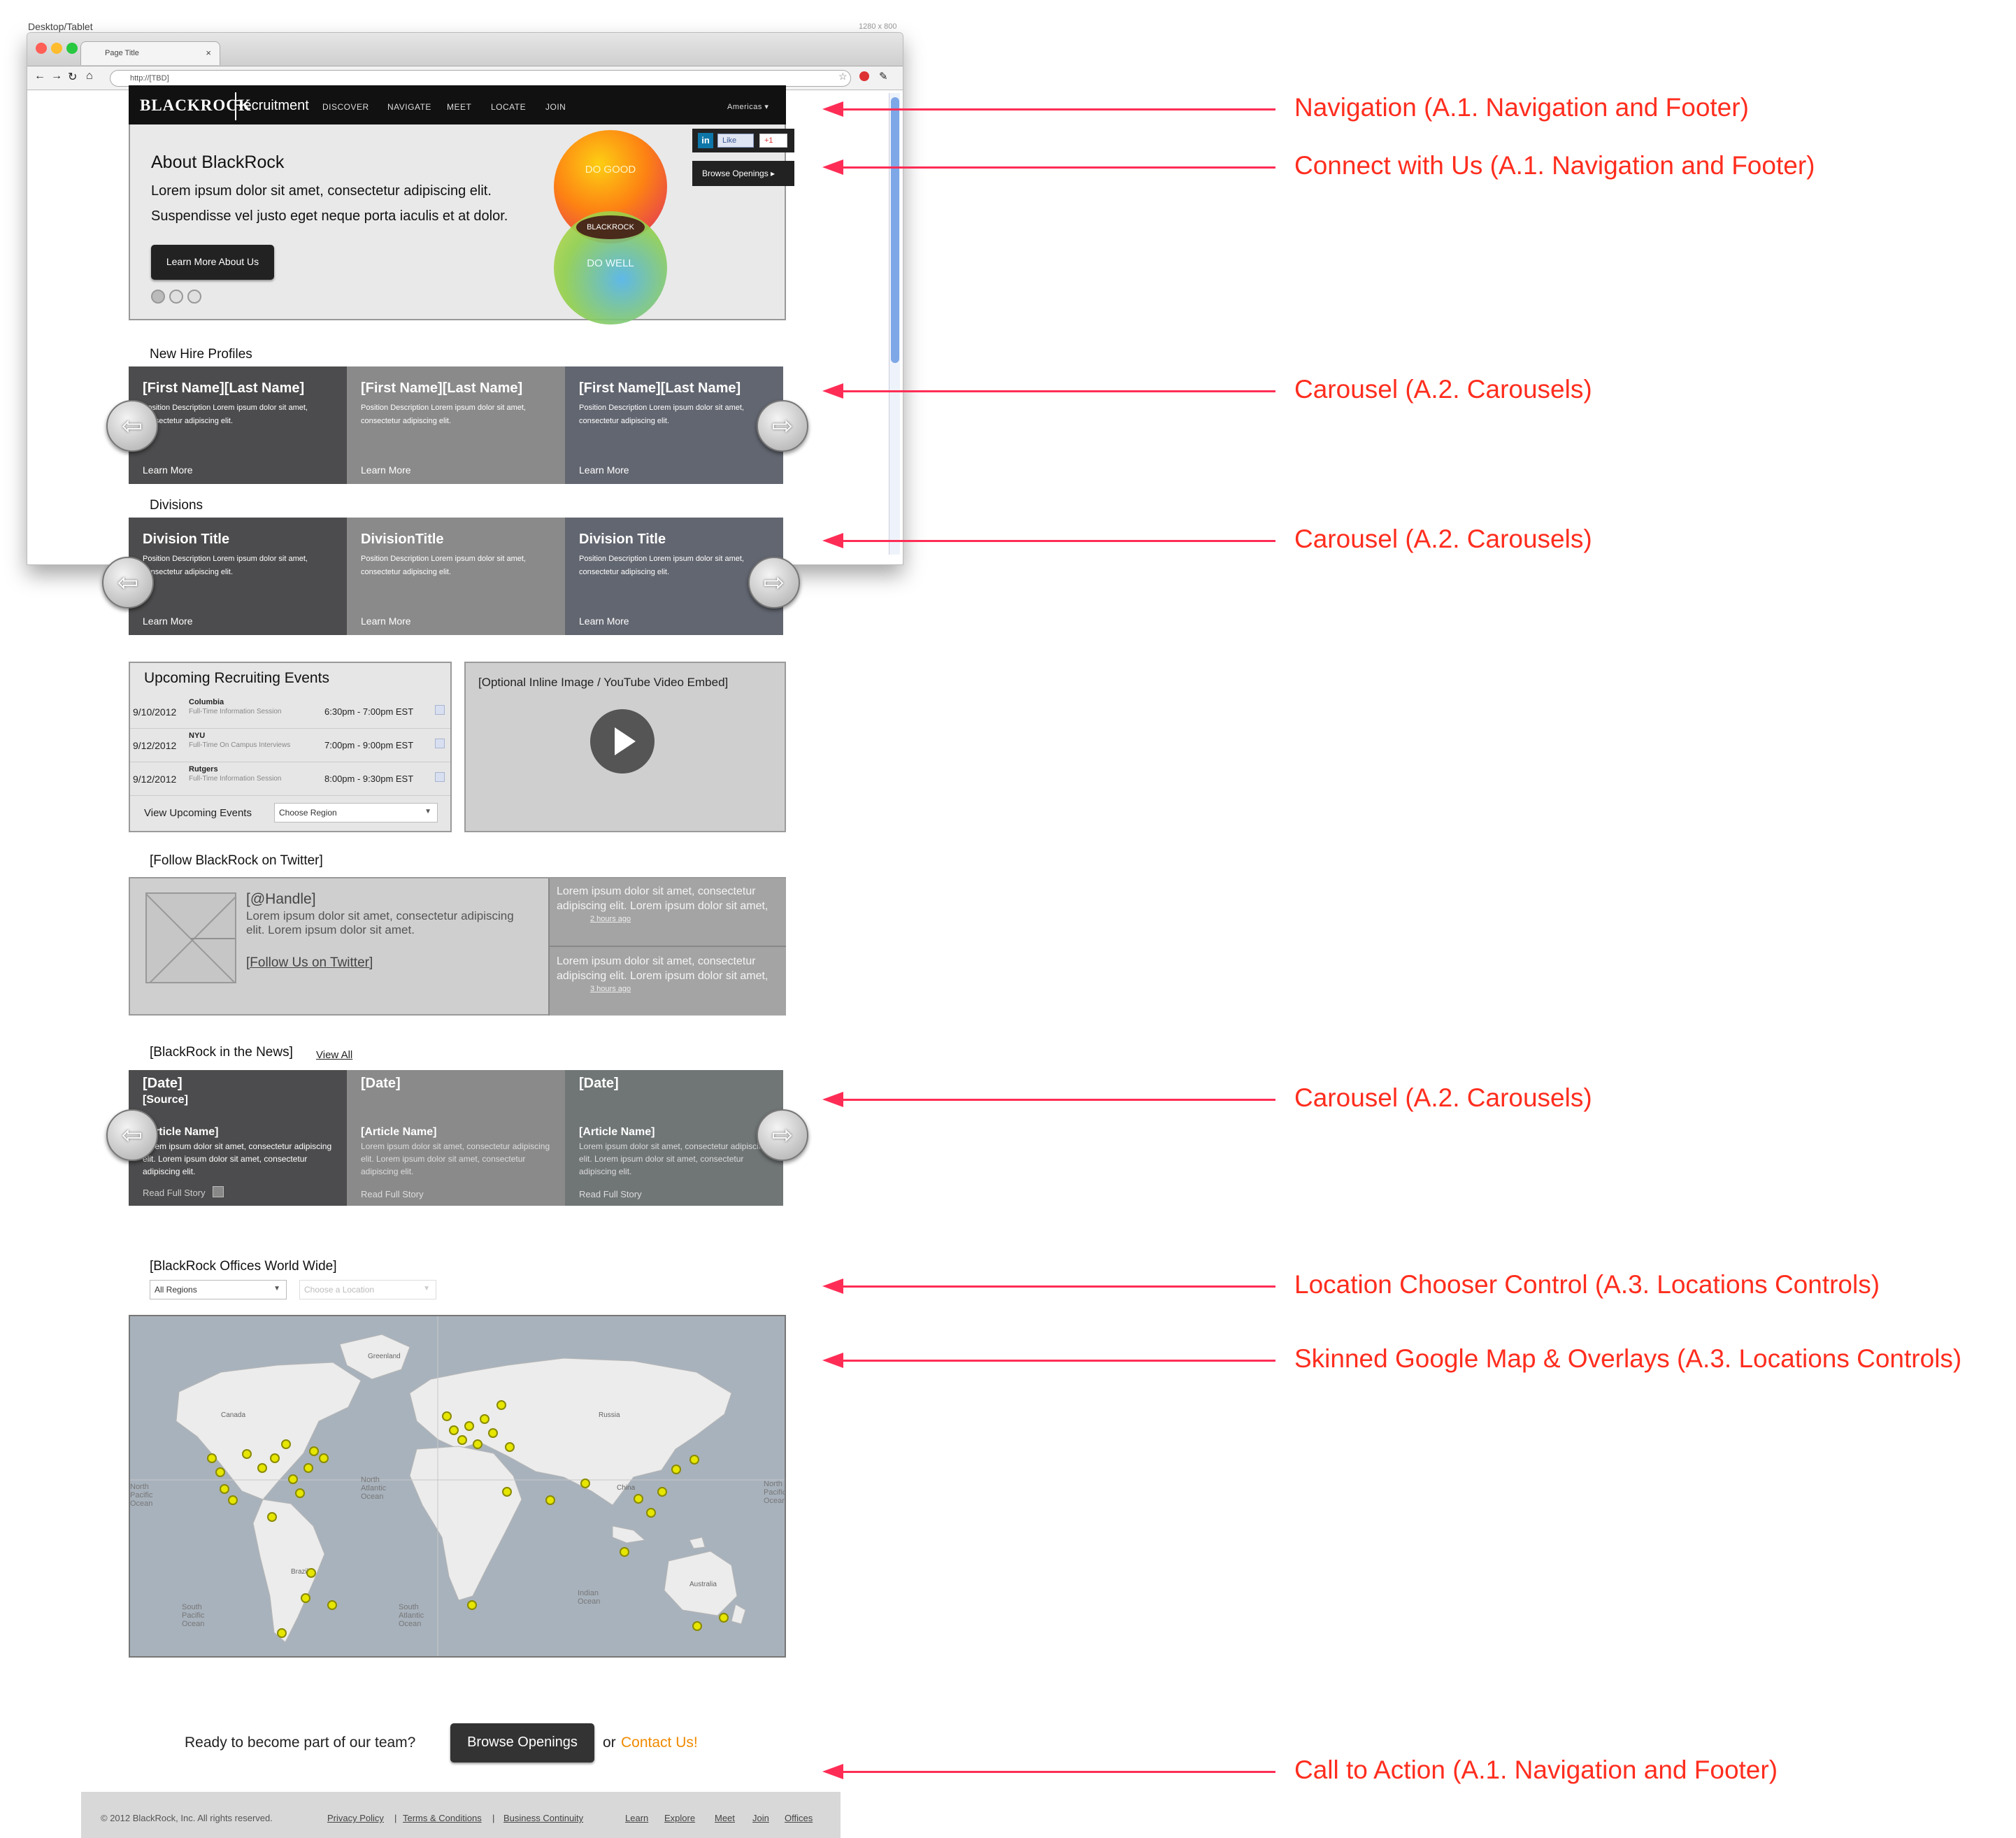 This screenshot has width=2016, height=1838. I want to click on external-link-icon, so click(218, 1192).